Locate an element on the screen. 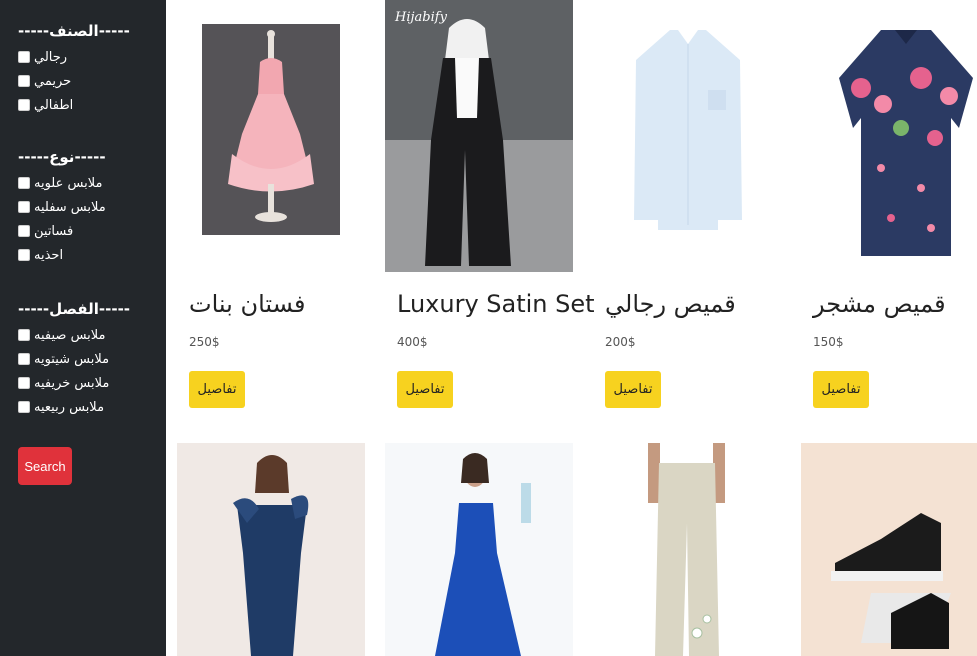  filter-option-spring: ملابس ربيعيه is located at coordinates (88, 407).